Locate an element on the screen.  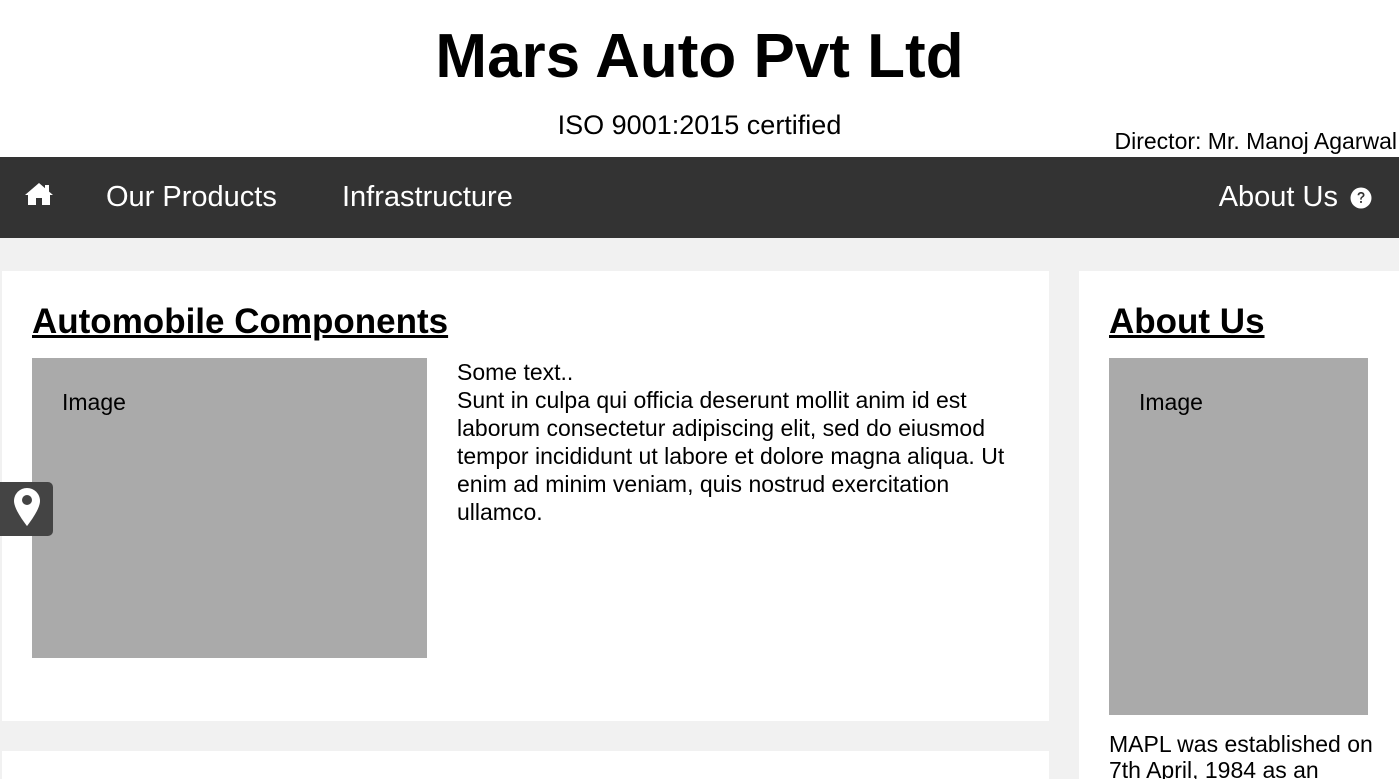
nav-about-us-label: About Us is located at coordinates (1278, 197).